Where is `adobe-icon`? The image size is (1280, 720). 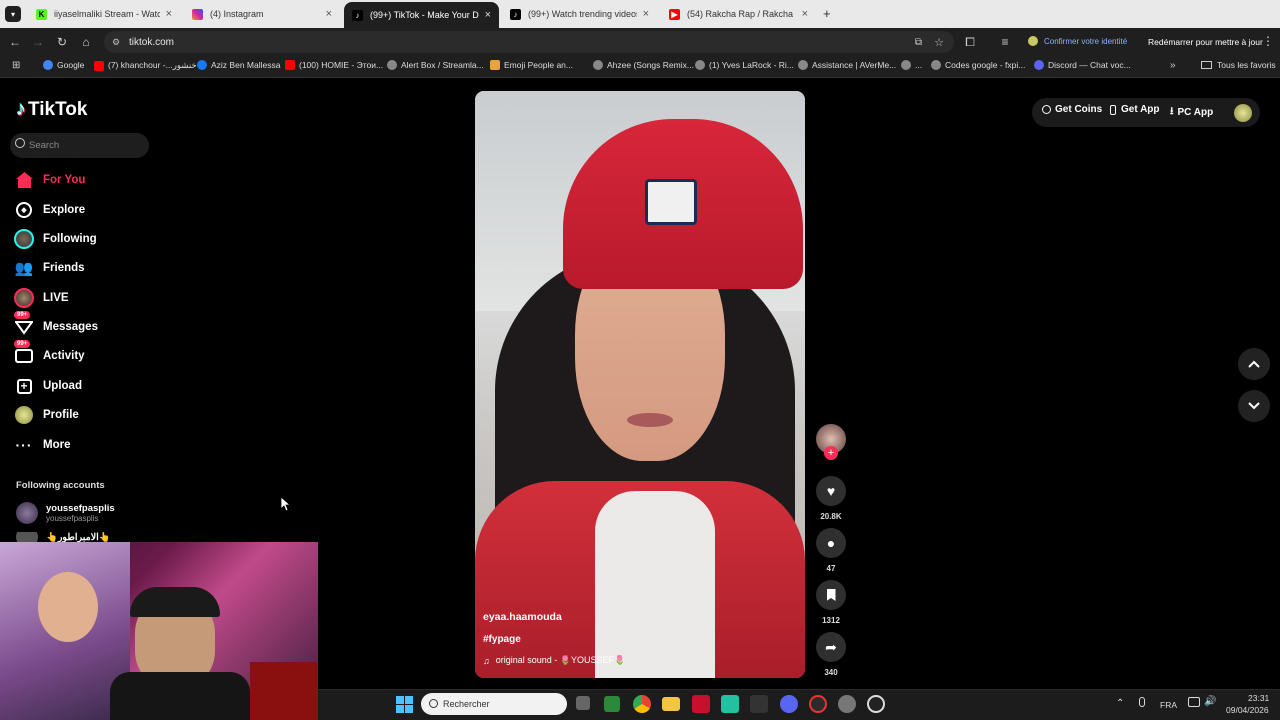
adobe-icon is located at coordinates (701, 704).